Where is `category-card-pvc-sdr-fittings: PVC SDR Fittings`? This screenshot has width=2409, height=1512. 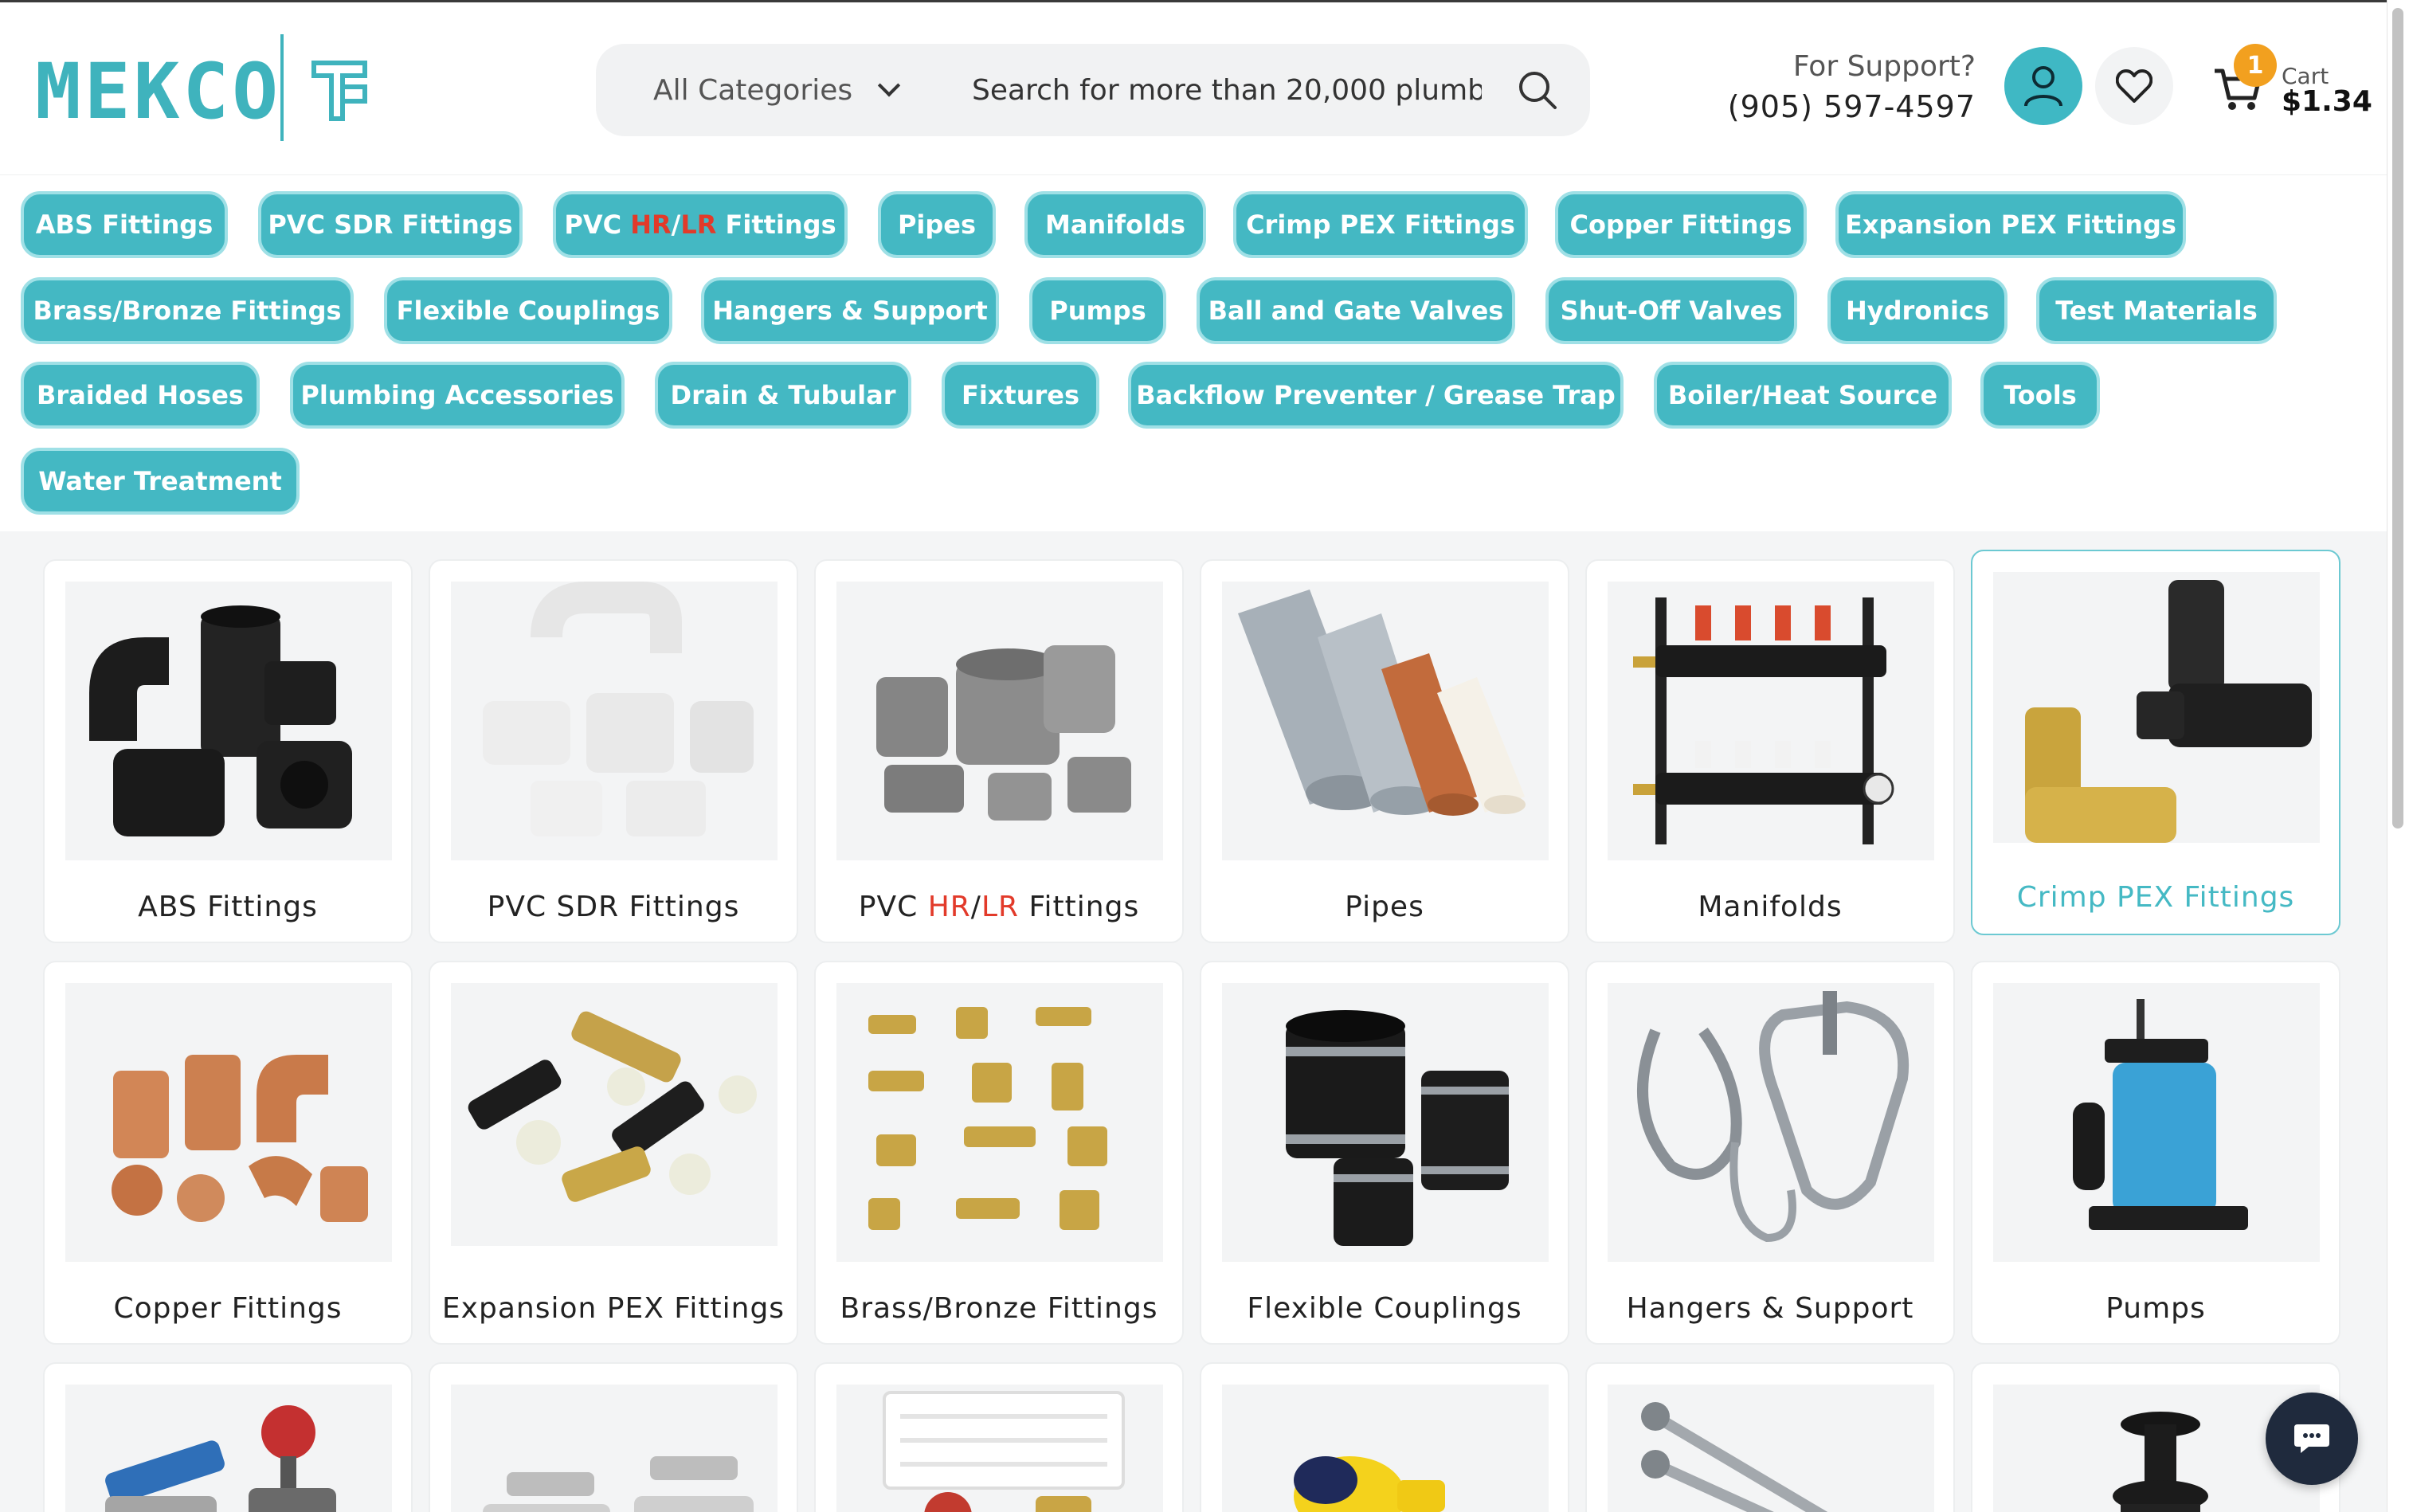
category-card-pvc-sdr-fittings: PVC SDR Fittings is located at coordinates (613, 751).